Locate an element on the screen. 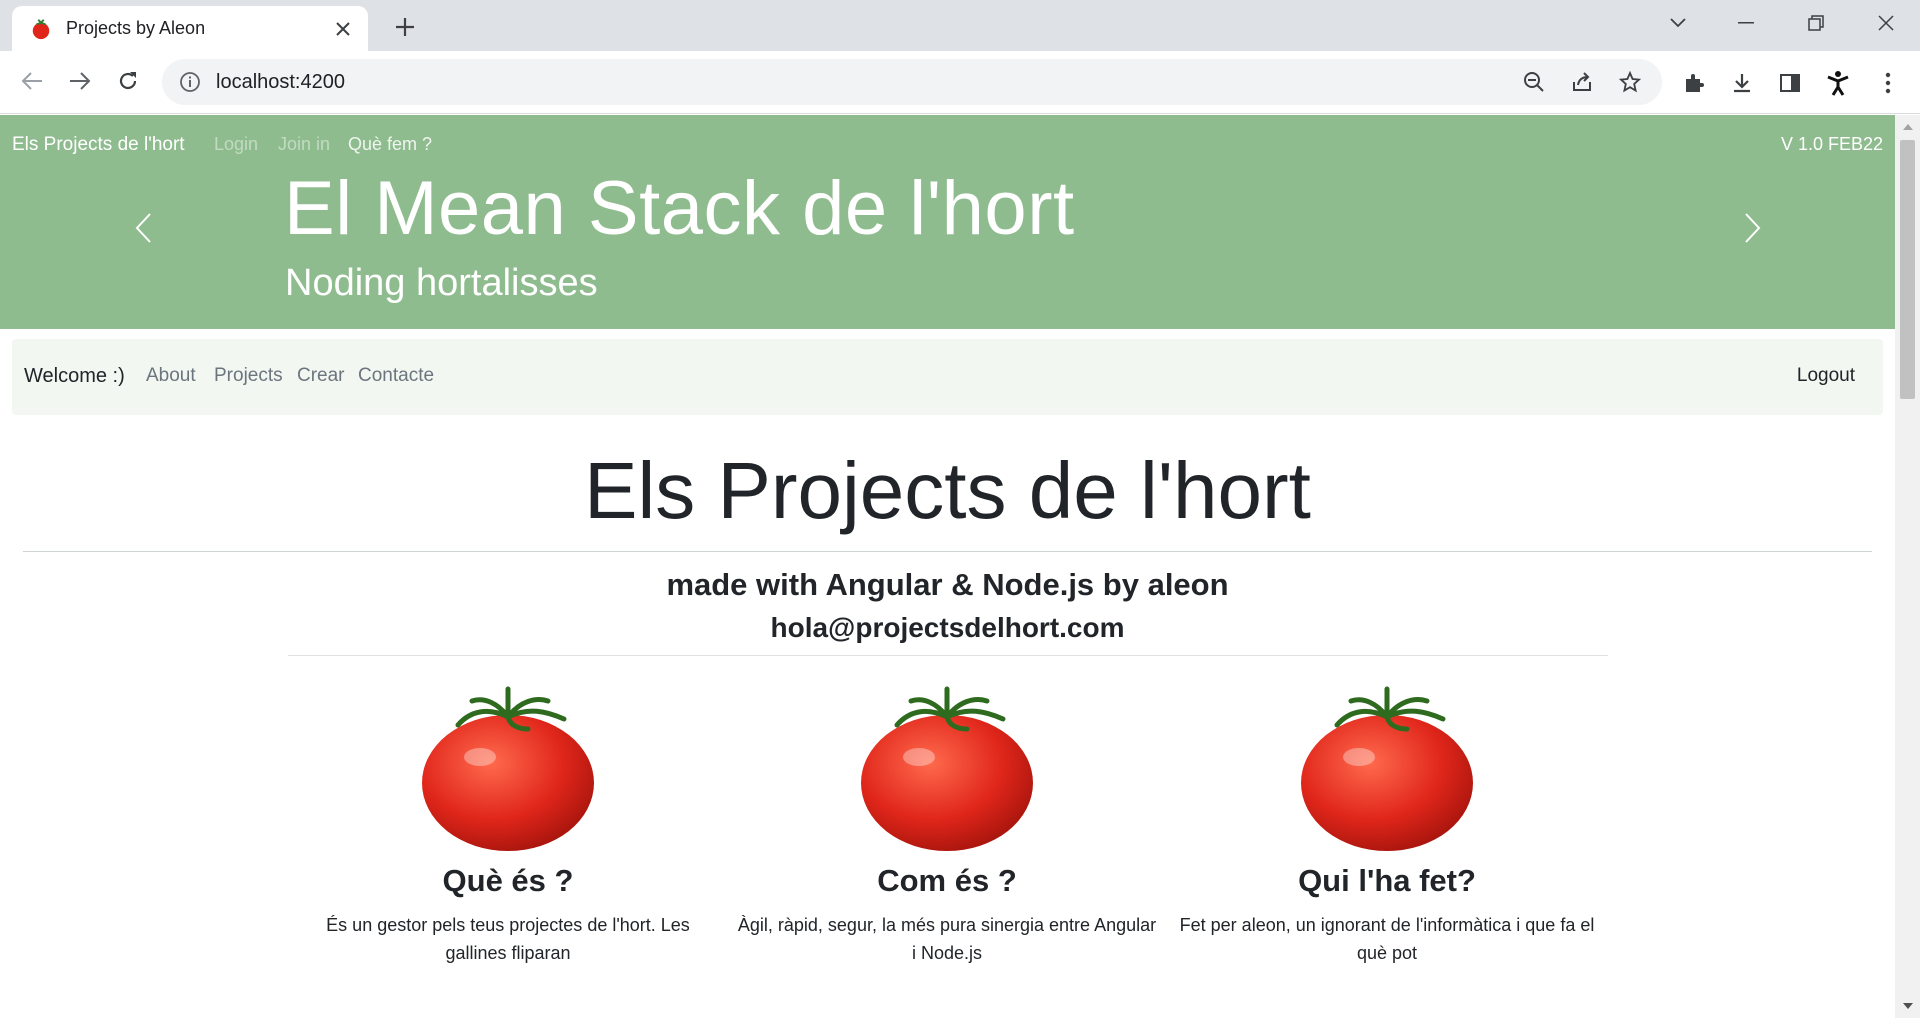  feature-title: Què és ? is located at coordinates (508, 880).